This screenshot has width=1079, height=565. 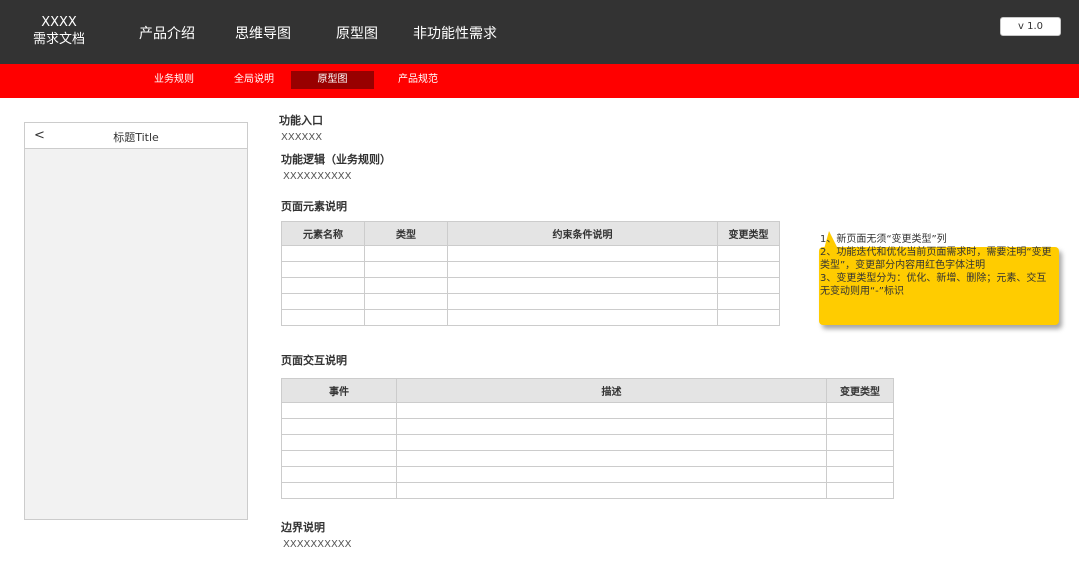 I want to click on subnav-product-spec: 产品规范, so click(x=418, y=80).